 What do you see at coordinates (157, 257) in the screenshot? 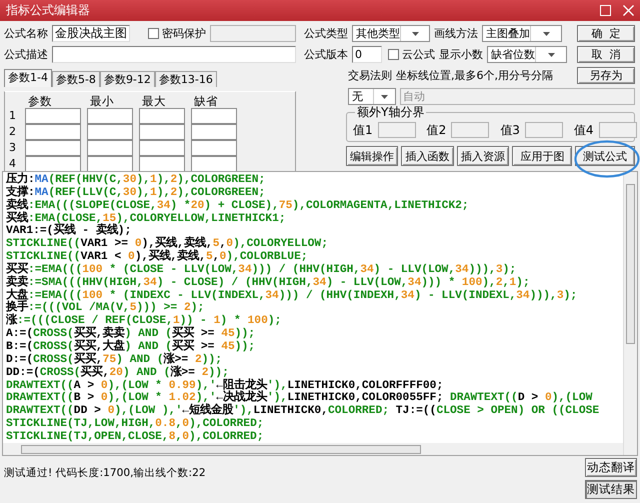
I see `code-line: STICKLINE((VAR1 < 0),买线,卖线,5,0),COLORBLUE;` at bounding box center [157, 257].